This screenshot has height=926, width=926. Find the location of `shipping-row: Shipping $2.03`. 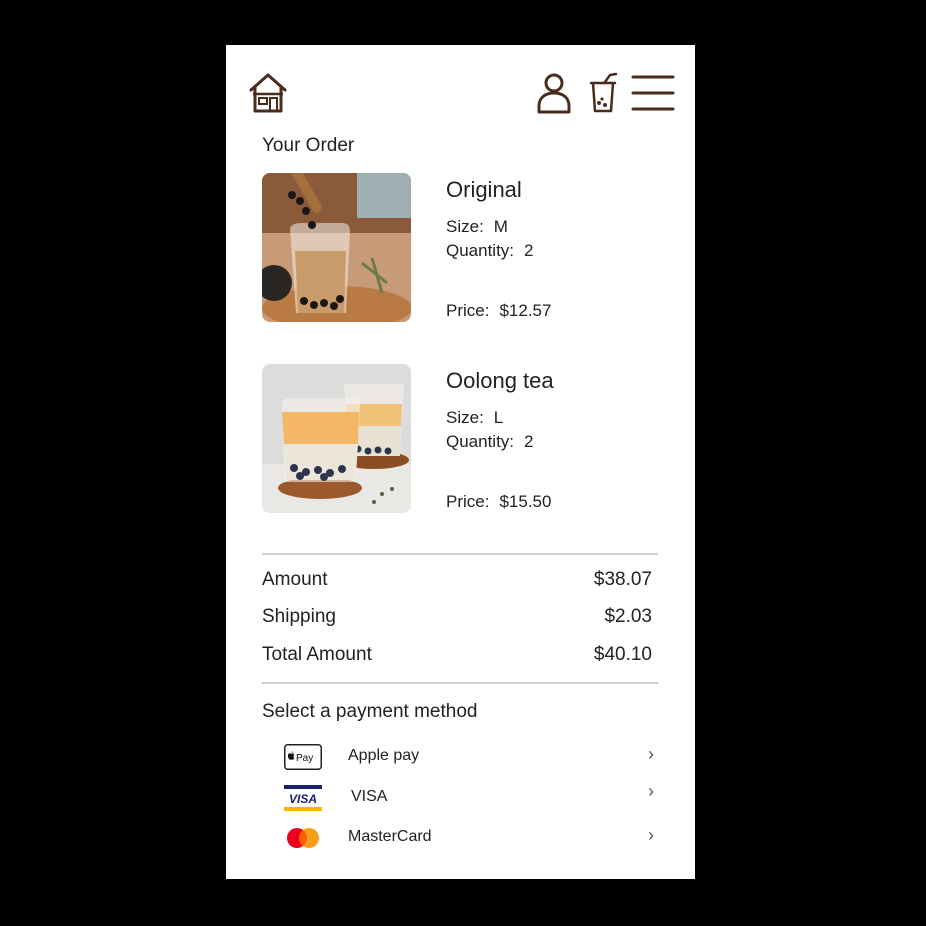

shipping-row: Shipping $2.03 is located at coordinates (457, 619).